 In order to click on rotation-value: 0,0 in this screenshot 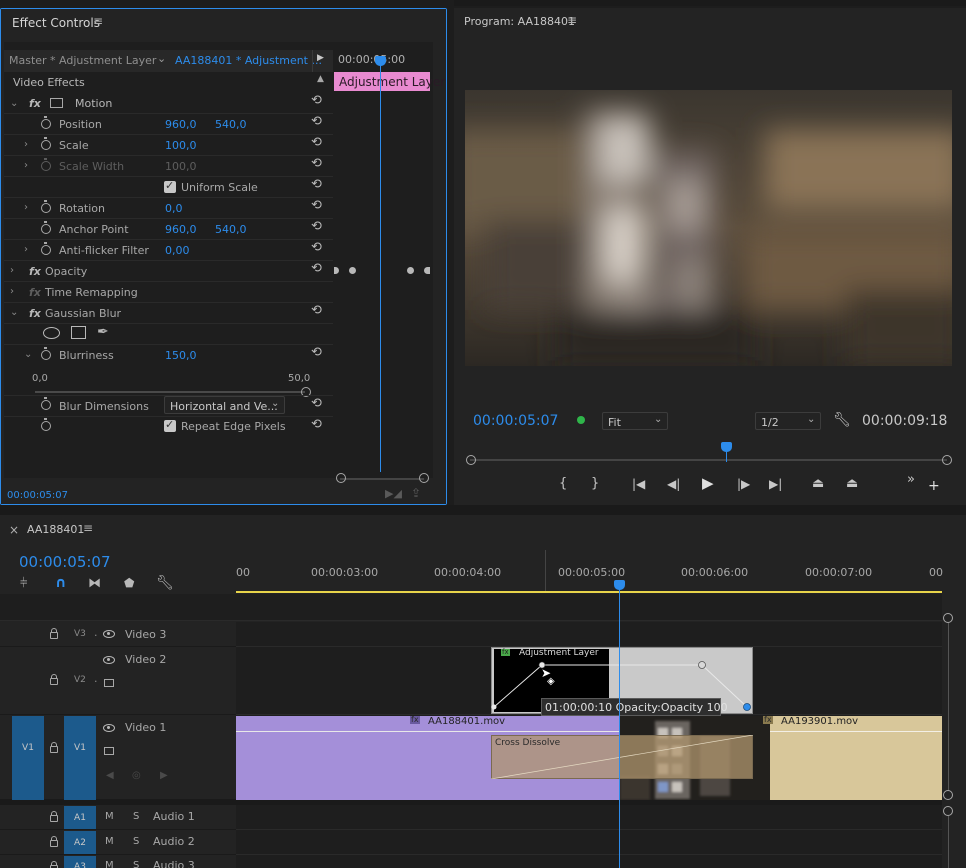, I will do `click(174, 208)`.